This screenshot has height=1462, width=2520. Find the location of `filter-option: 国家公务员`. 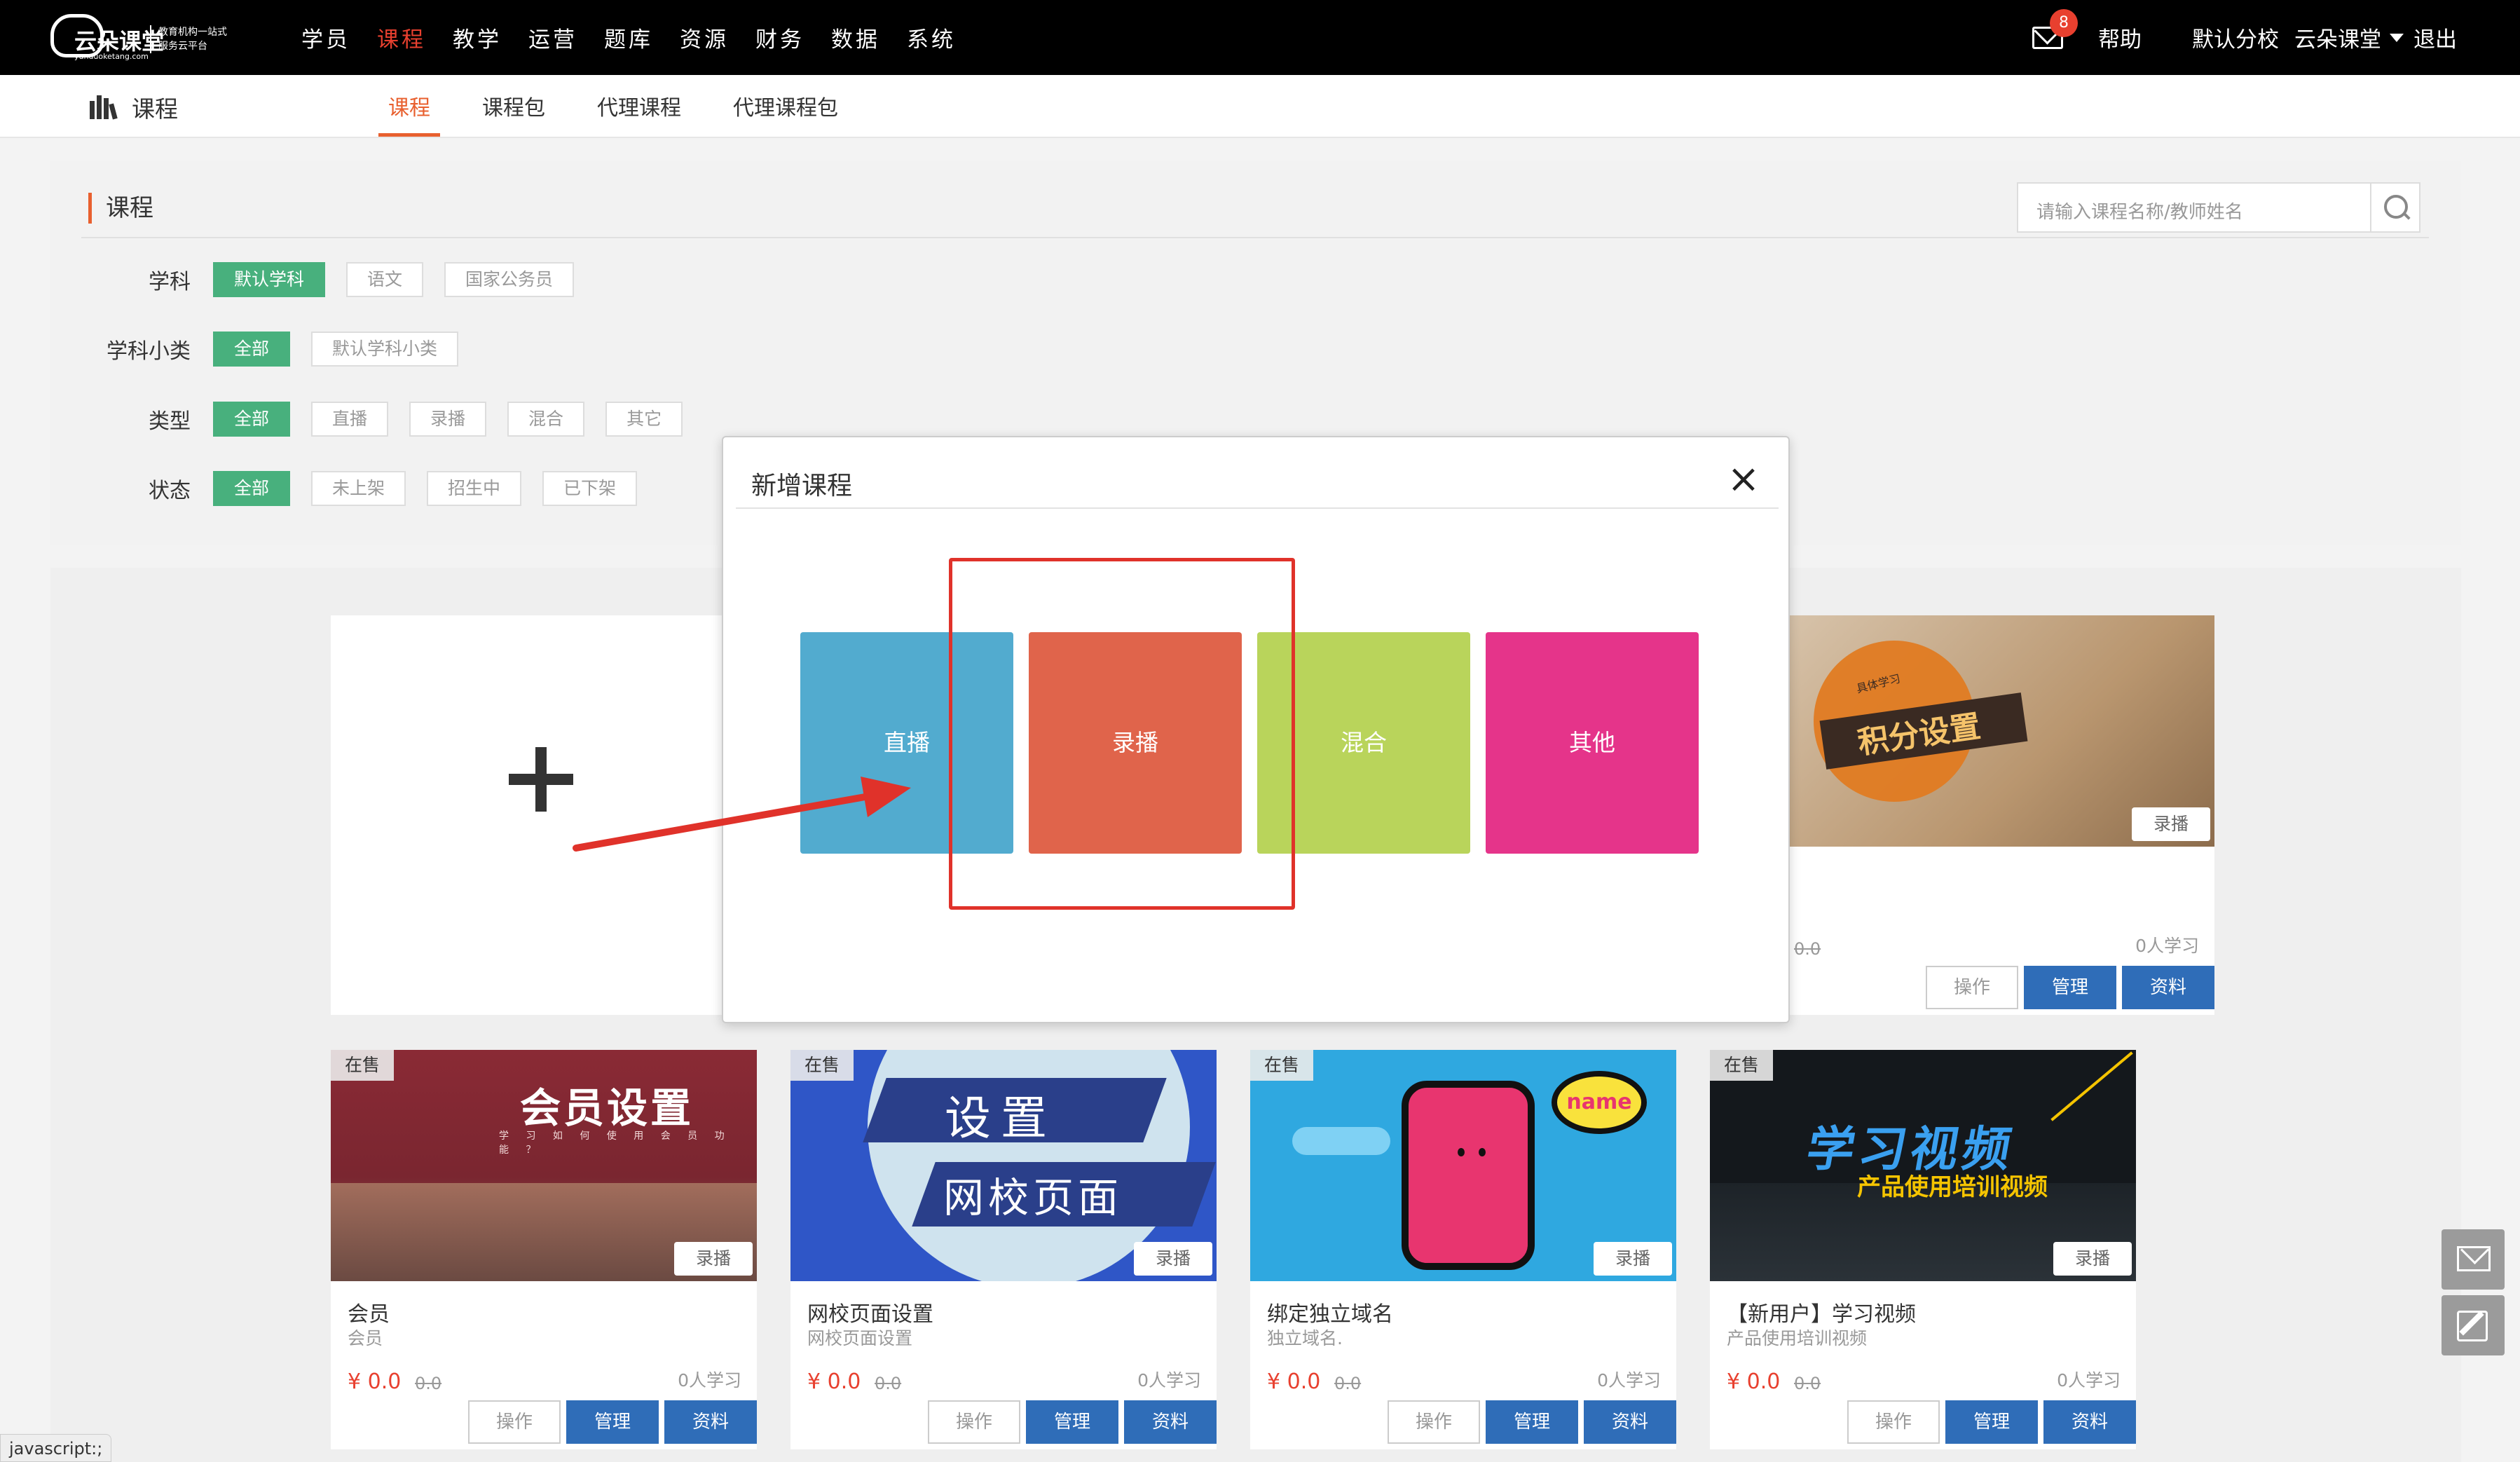

filter-option: 国家公务员 is located at coordinates (509, 279).